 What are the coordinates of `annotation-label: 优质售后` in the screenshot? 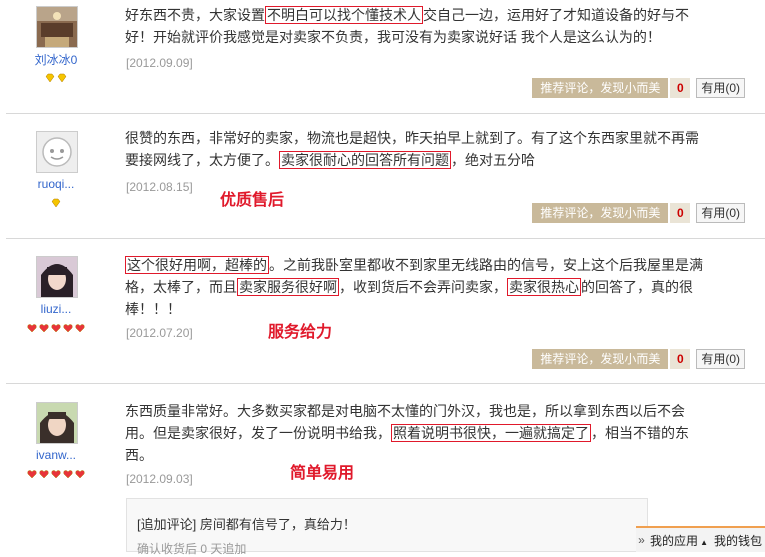 It's located at (252, 200).